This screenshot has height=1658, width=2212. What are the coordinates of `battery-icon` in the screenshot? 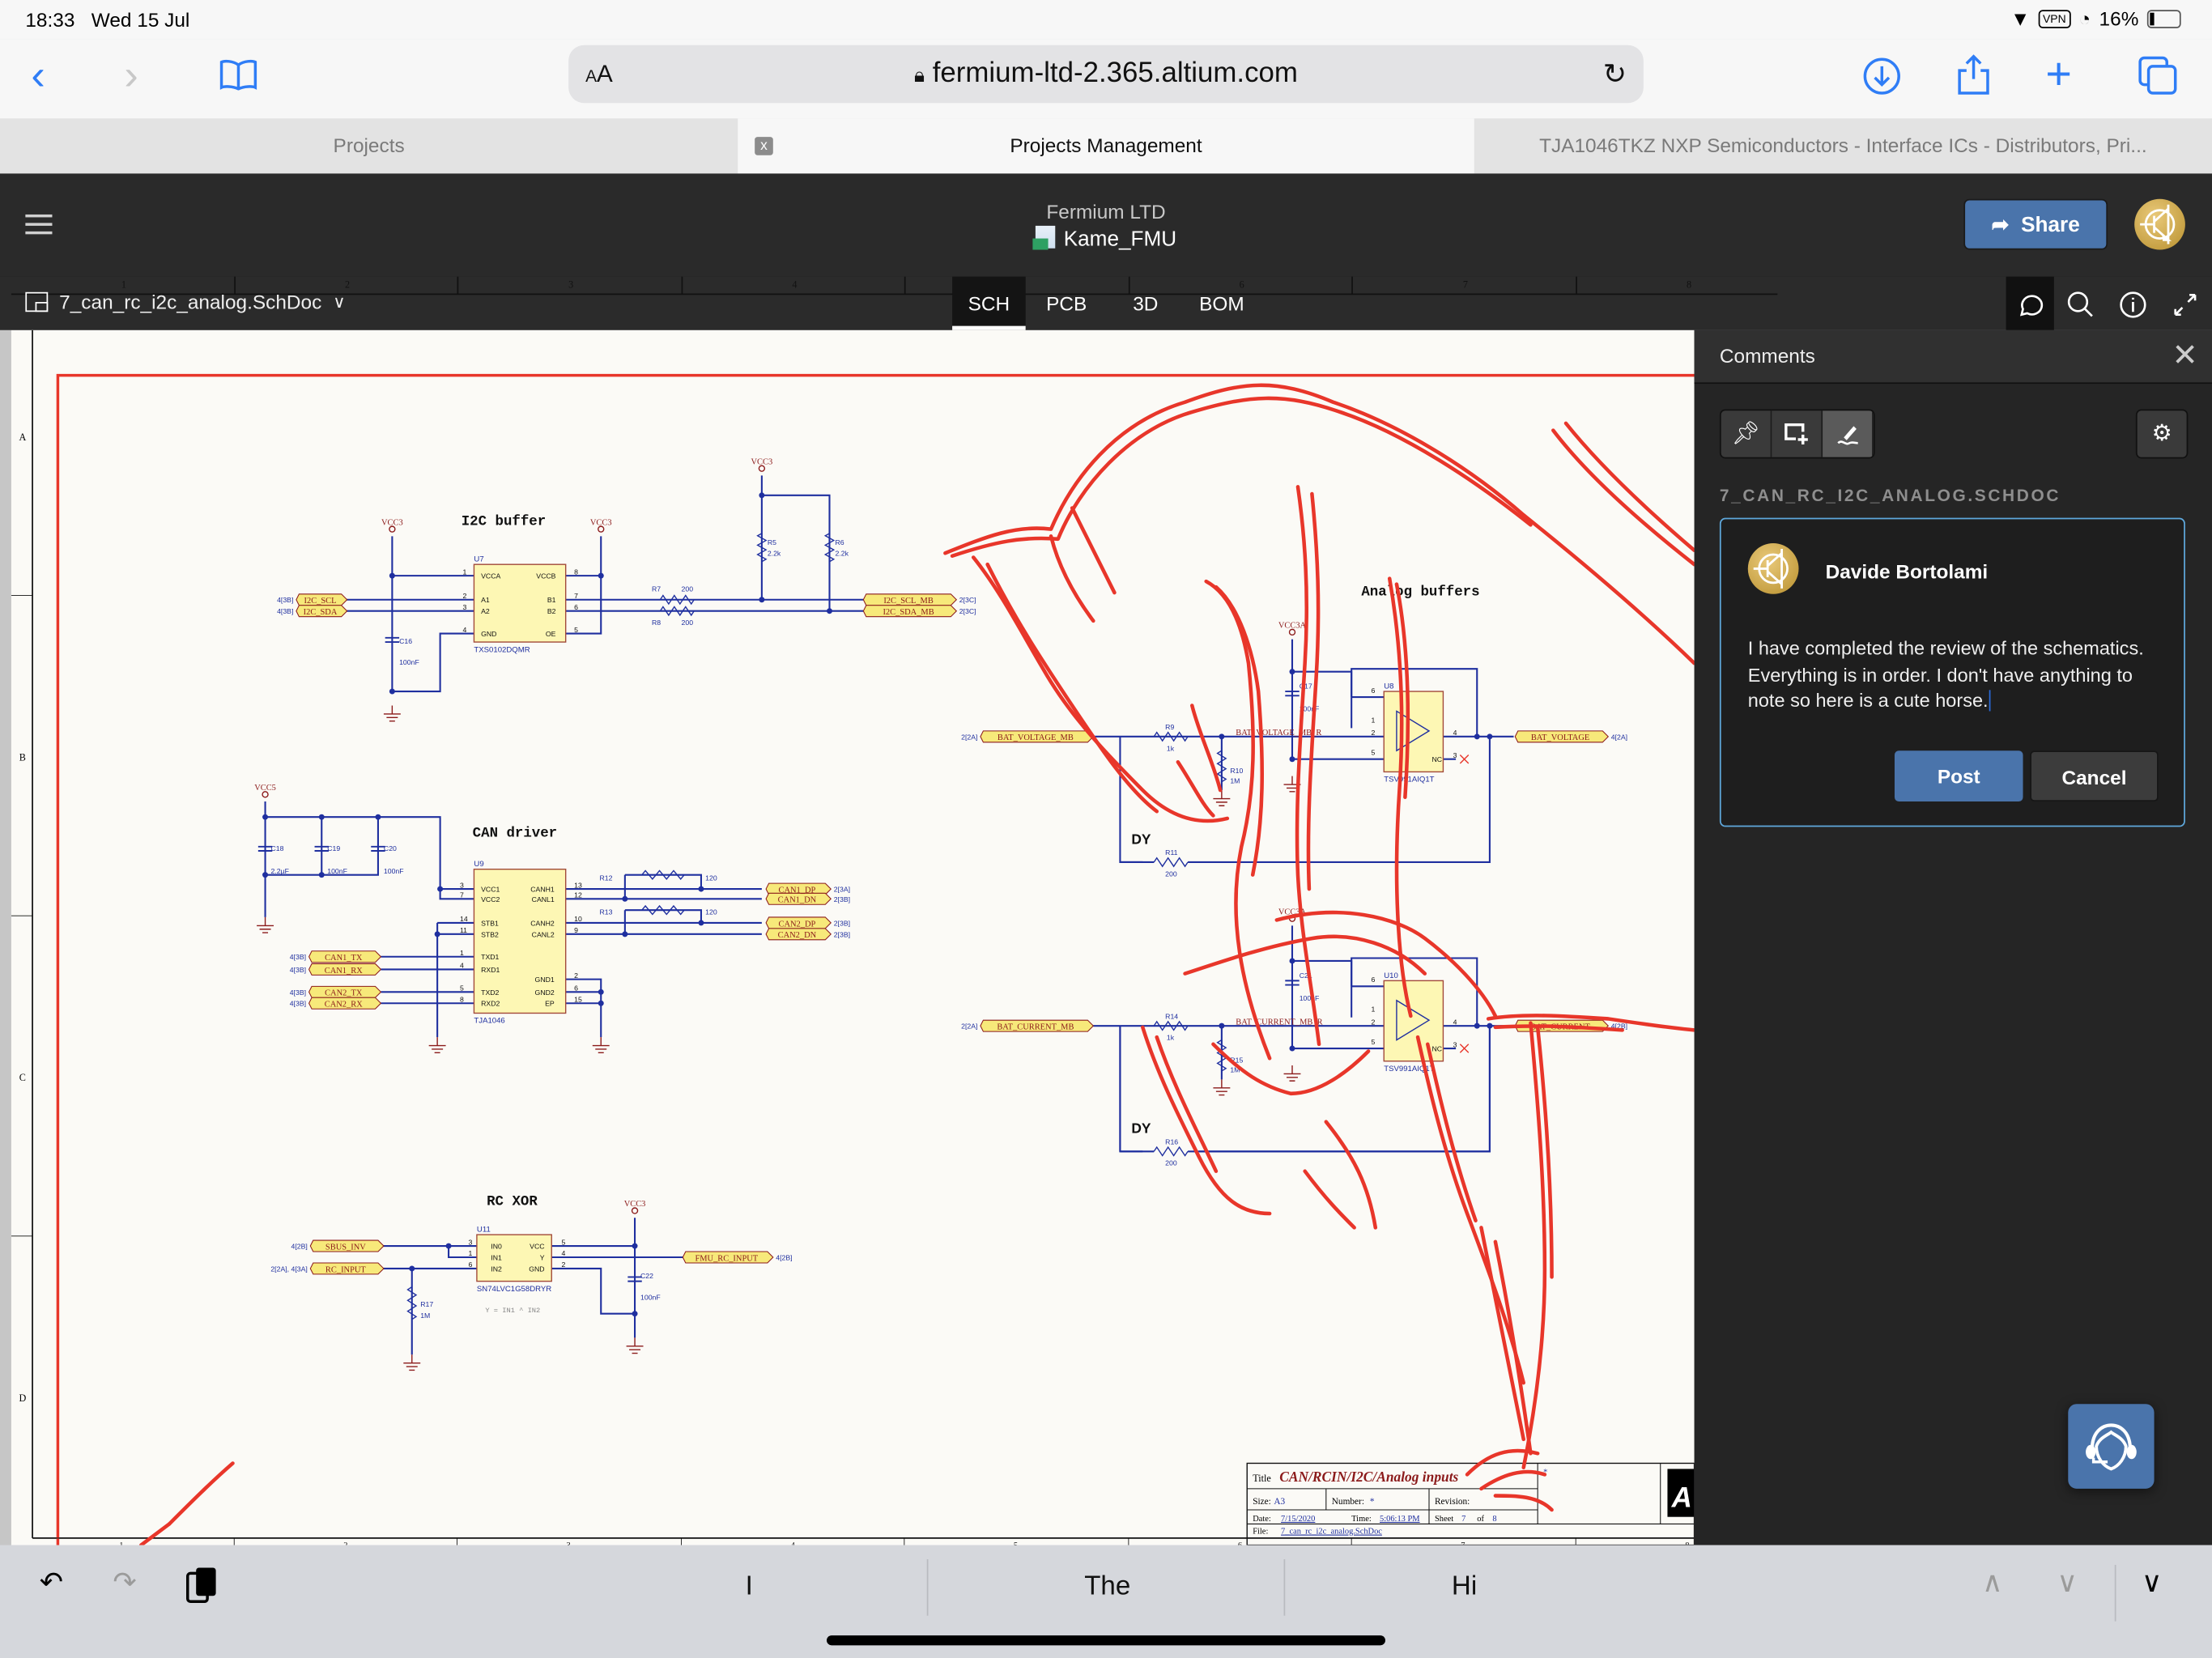 It's located at (2164, 18).